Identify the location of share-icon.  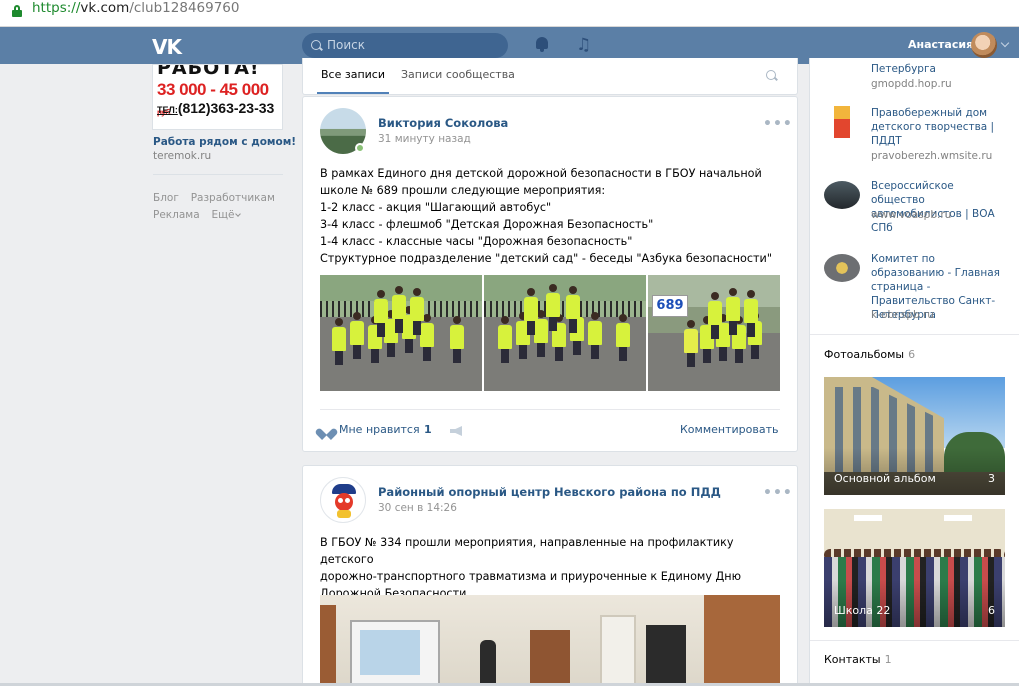
(456, 431).